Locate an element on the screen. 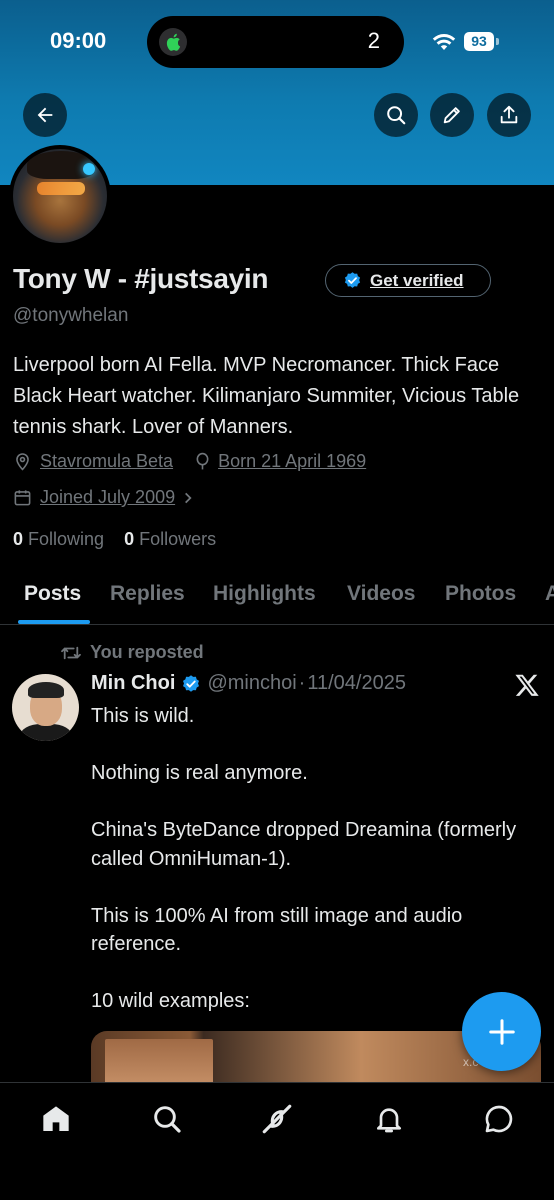 The width and height of the screenshot is (554, 1200). post-author-name: Min Choi is located at coordinates (133, 683).